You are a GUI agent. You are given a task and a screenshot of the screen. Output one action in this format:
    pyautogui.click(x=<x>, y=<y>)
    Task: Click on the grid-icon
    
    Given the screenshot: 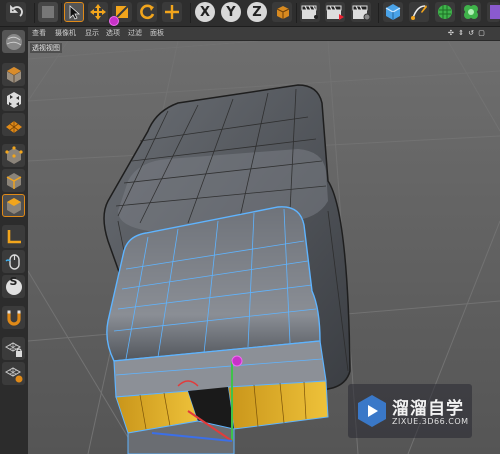 What is the action you would take?
    pyautogui.click(x=48, y=12)
    